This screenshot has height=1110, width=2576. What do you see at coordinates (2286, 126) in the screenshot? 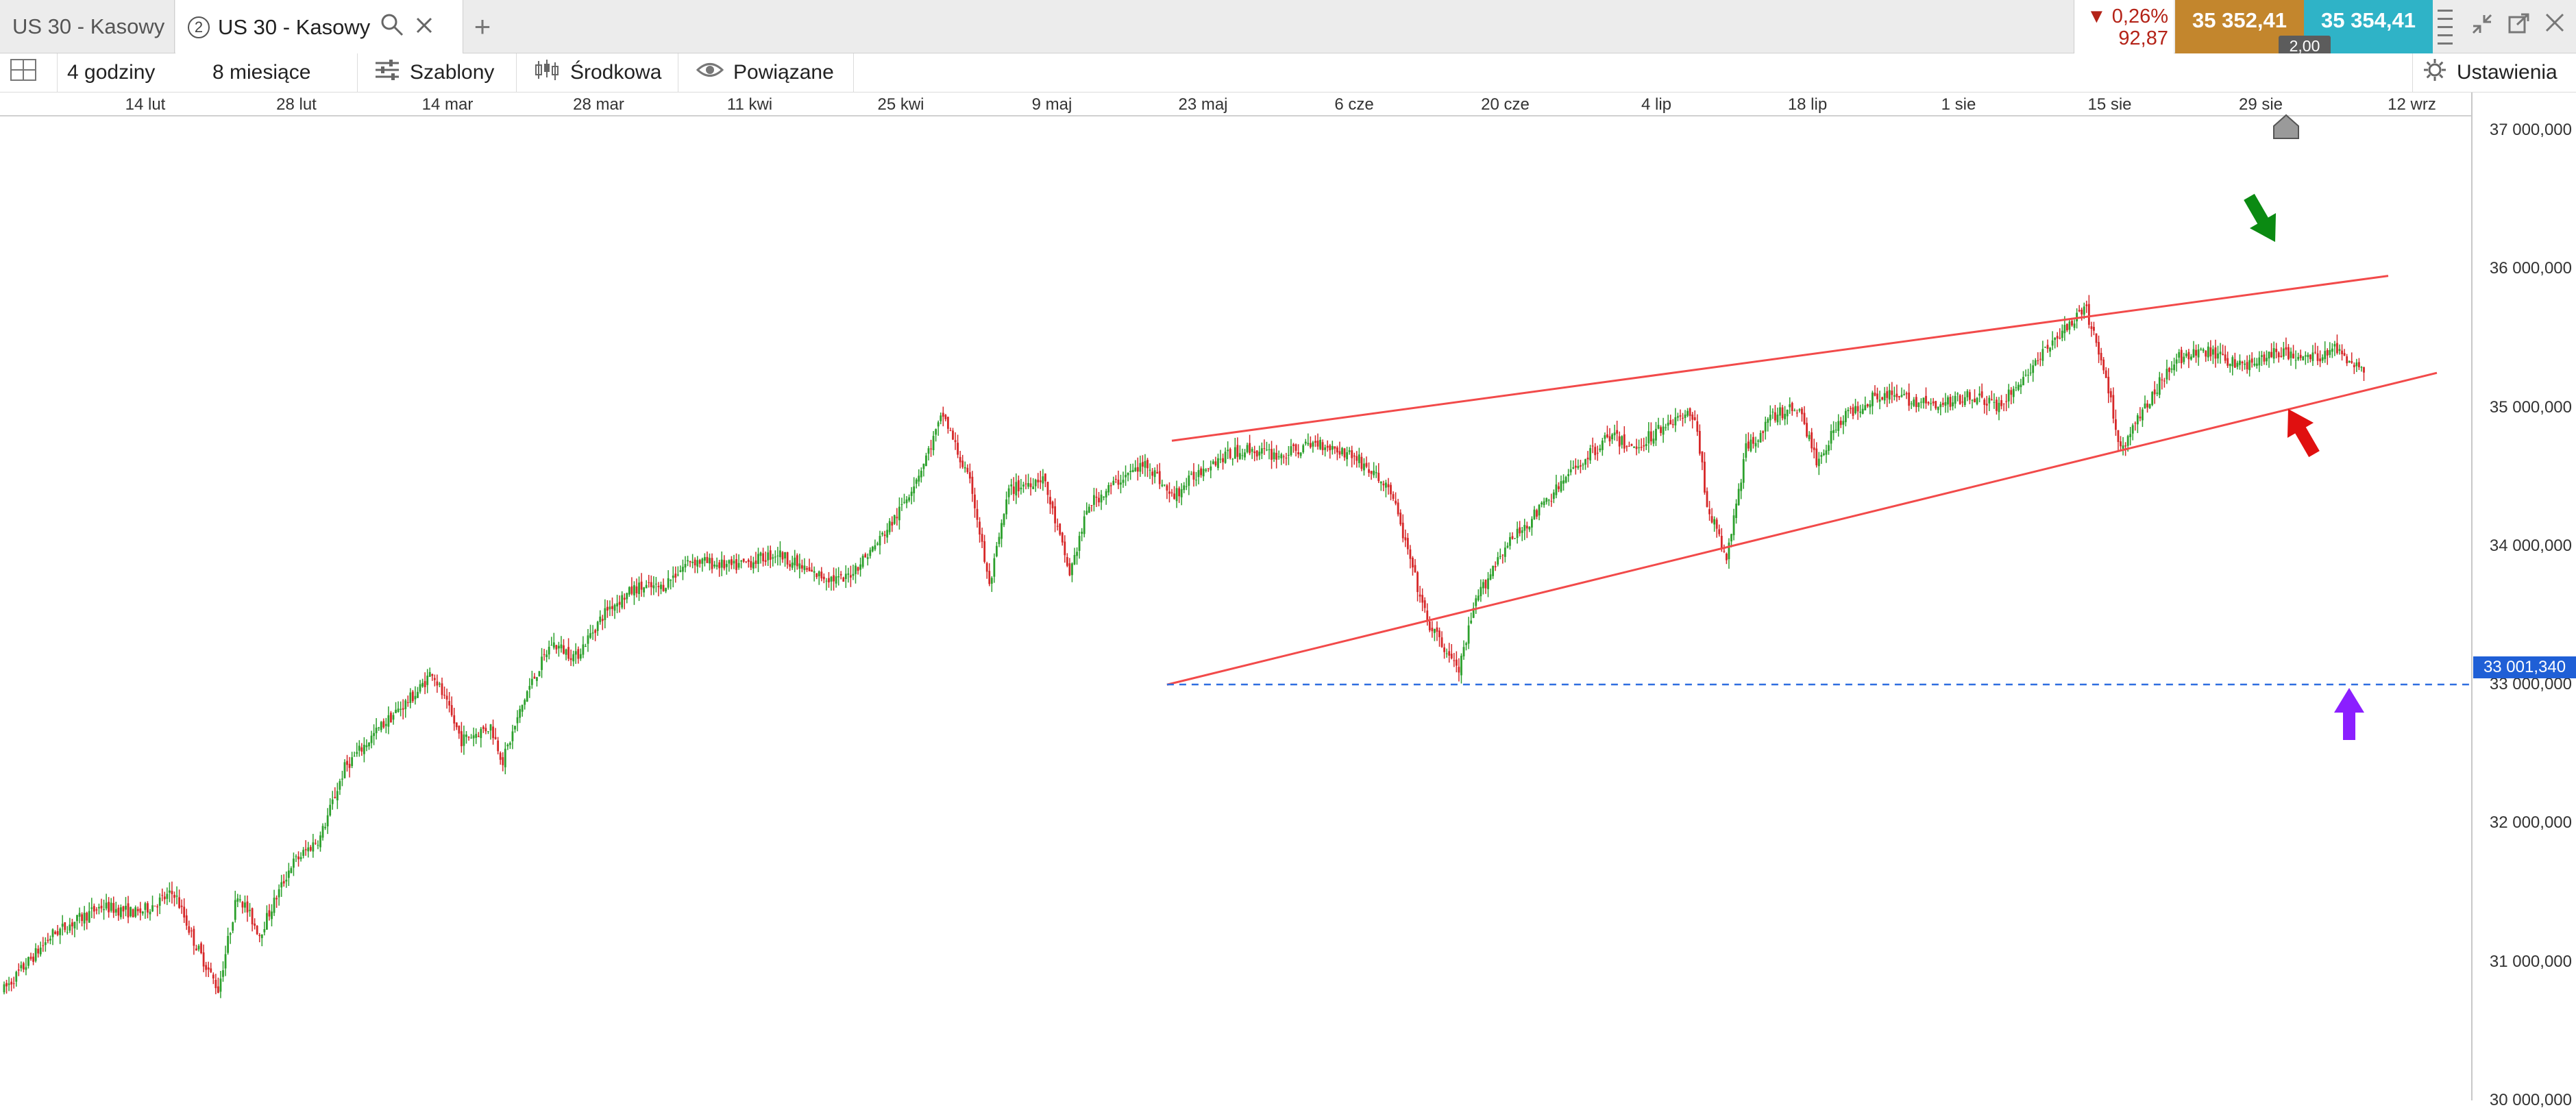
I see `now-marker-icon` at bounding box center [2286, 126].